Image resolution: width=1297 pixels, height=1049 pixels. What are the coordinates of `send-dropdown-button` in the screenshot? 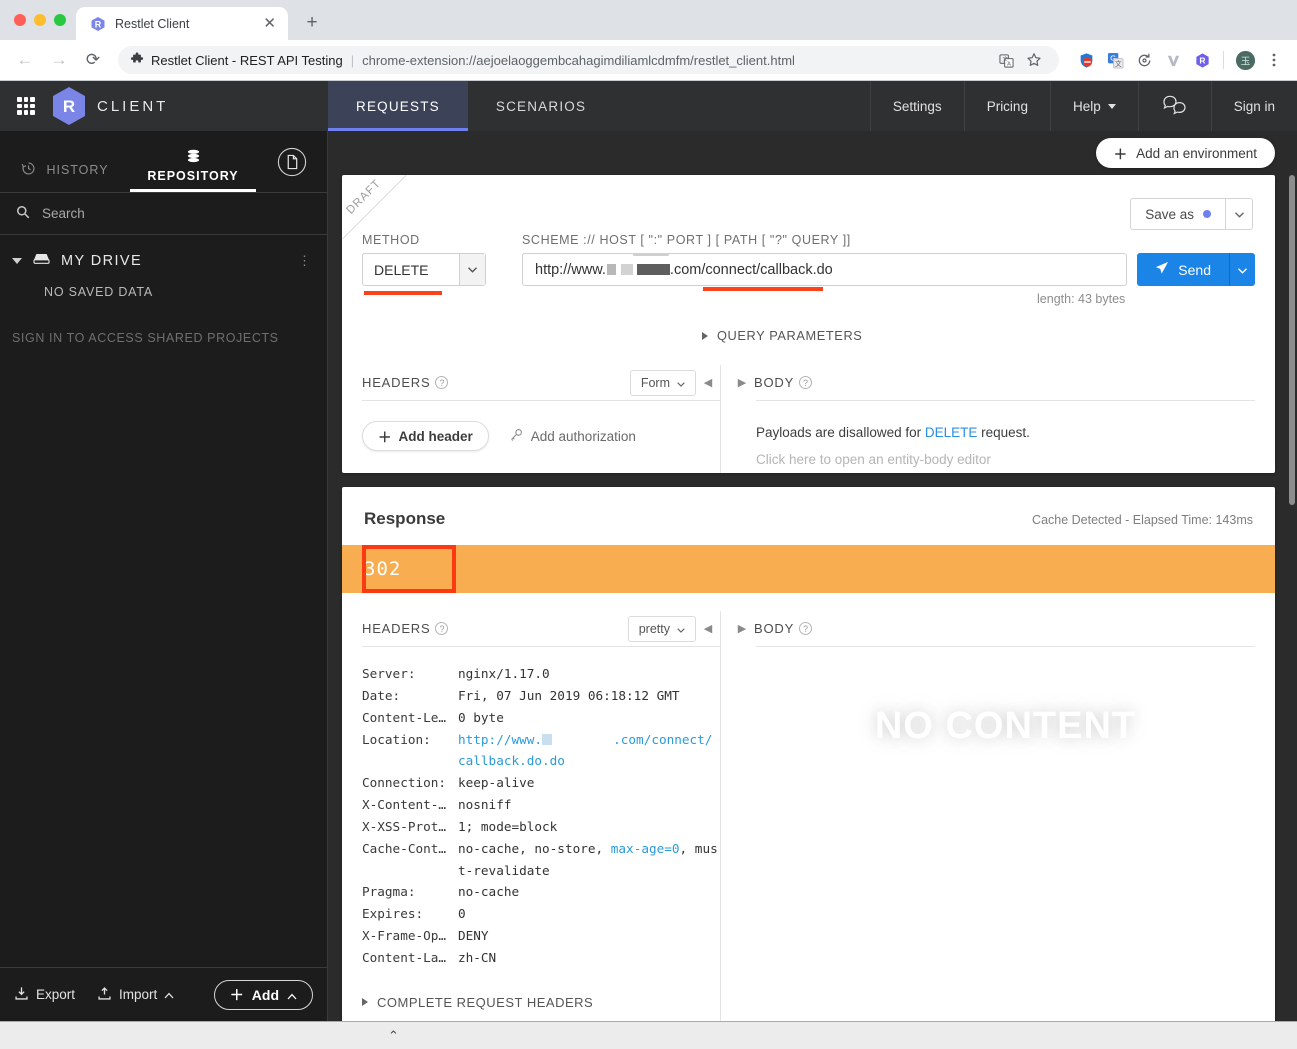 It's located at (1242, 269).